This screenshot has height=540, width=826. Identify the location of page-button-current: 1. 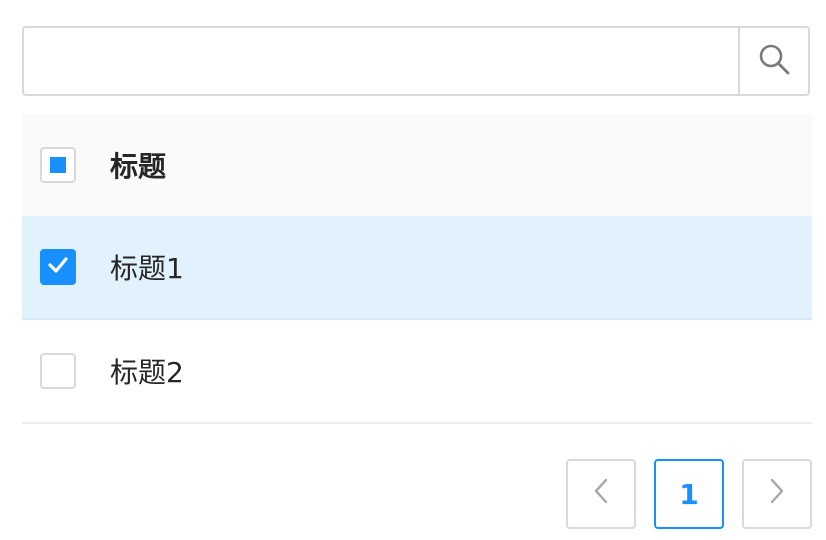
(689, 494).